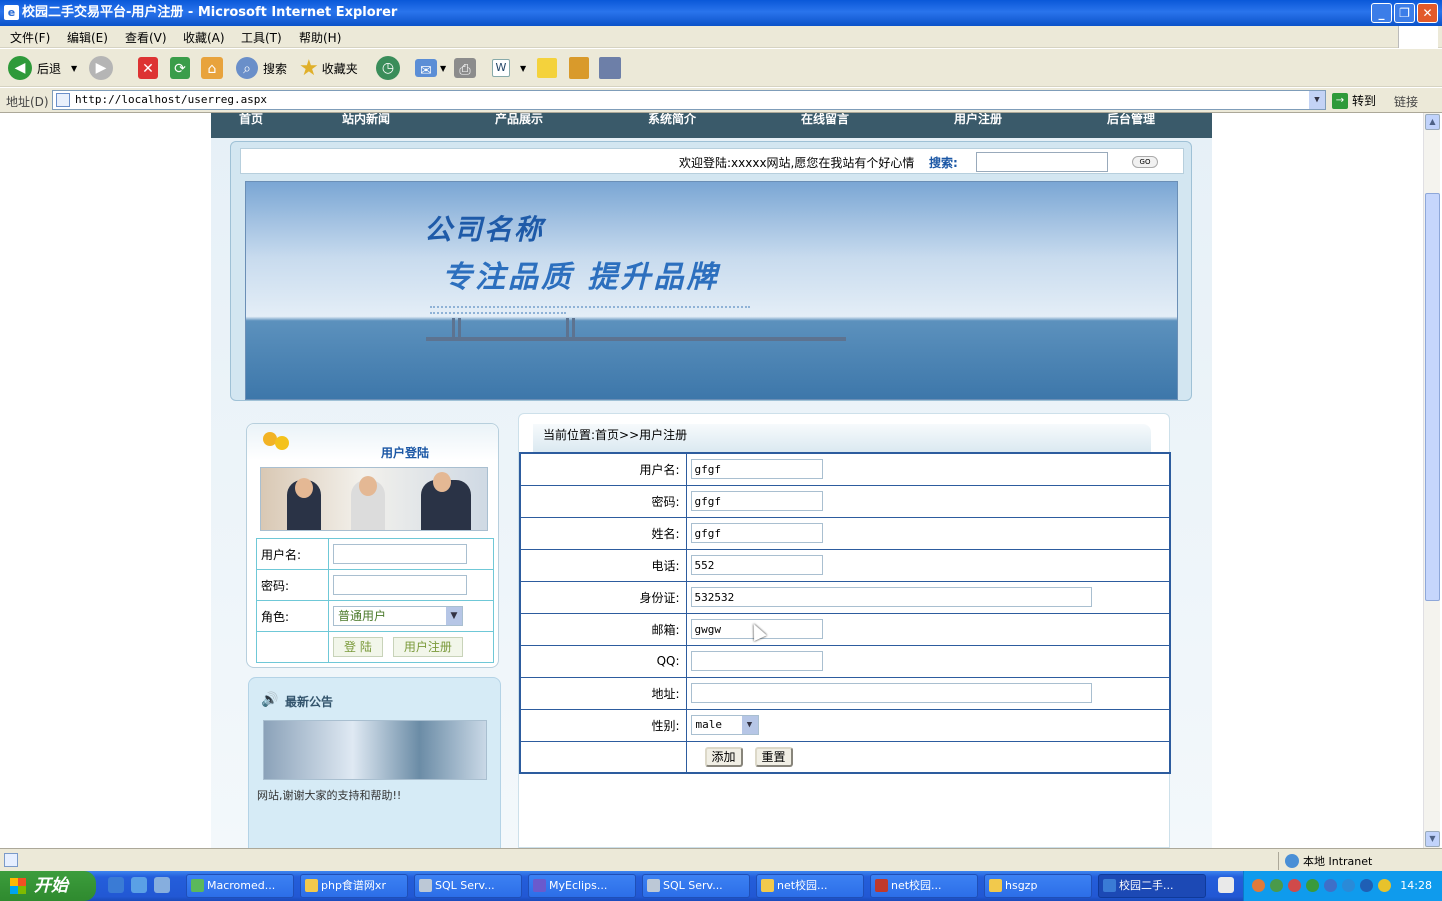  I want to click on scroll-up-icon: ▲, so click(1432, 122).